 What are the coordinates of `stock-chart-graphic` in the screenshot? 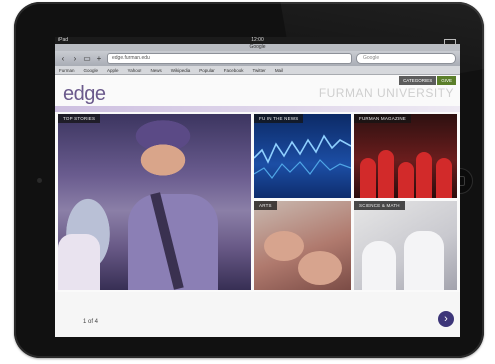 It's located at (302, 156).